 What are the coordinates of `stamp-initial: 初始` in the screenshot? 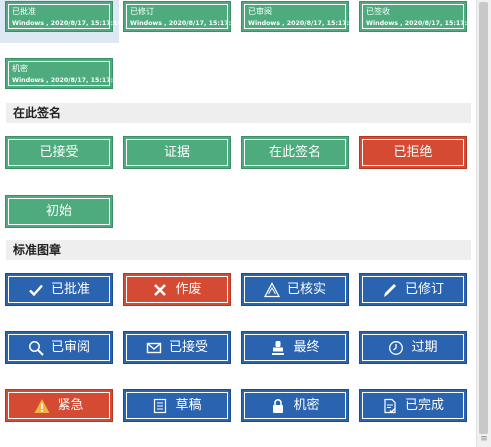 It's located at (59, 211).